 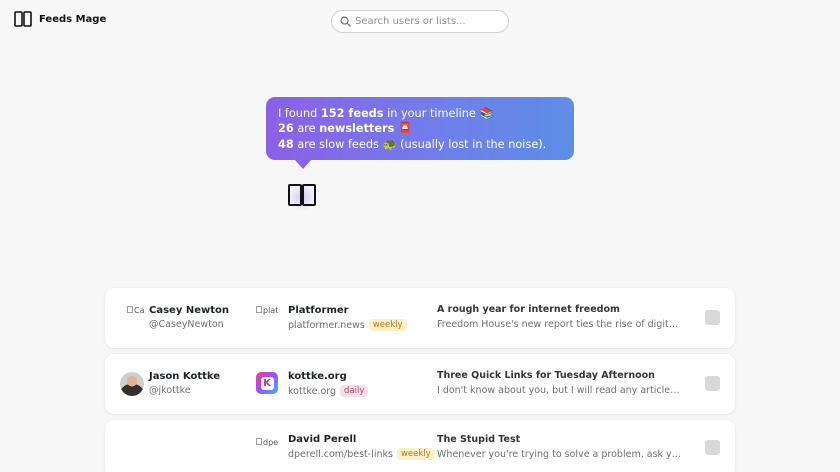 I want to click on kottke-logo-icon: K, so click(x=267, y=383).